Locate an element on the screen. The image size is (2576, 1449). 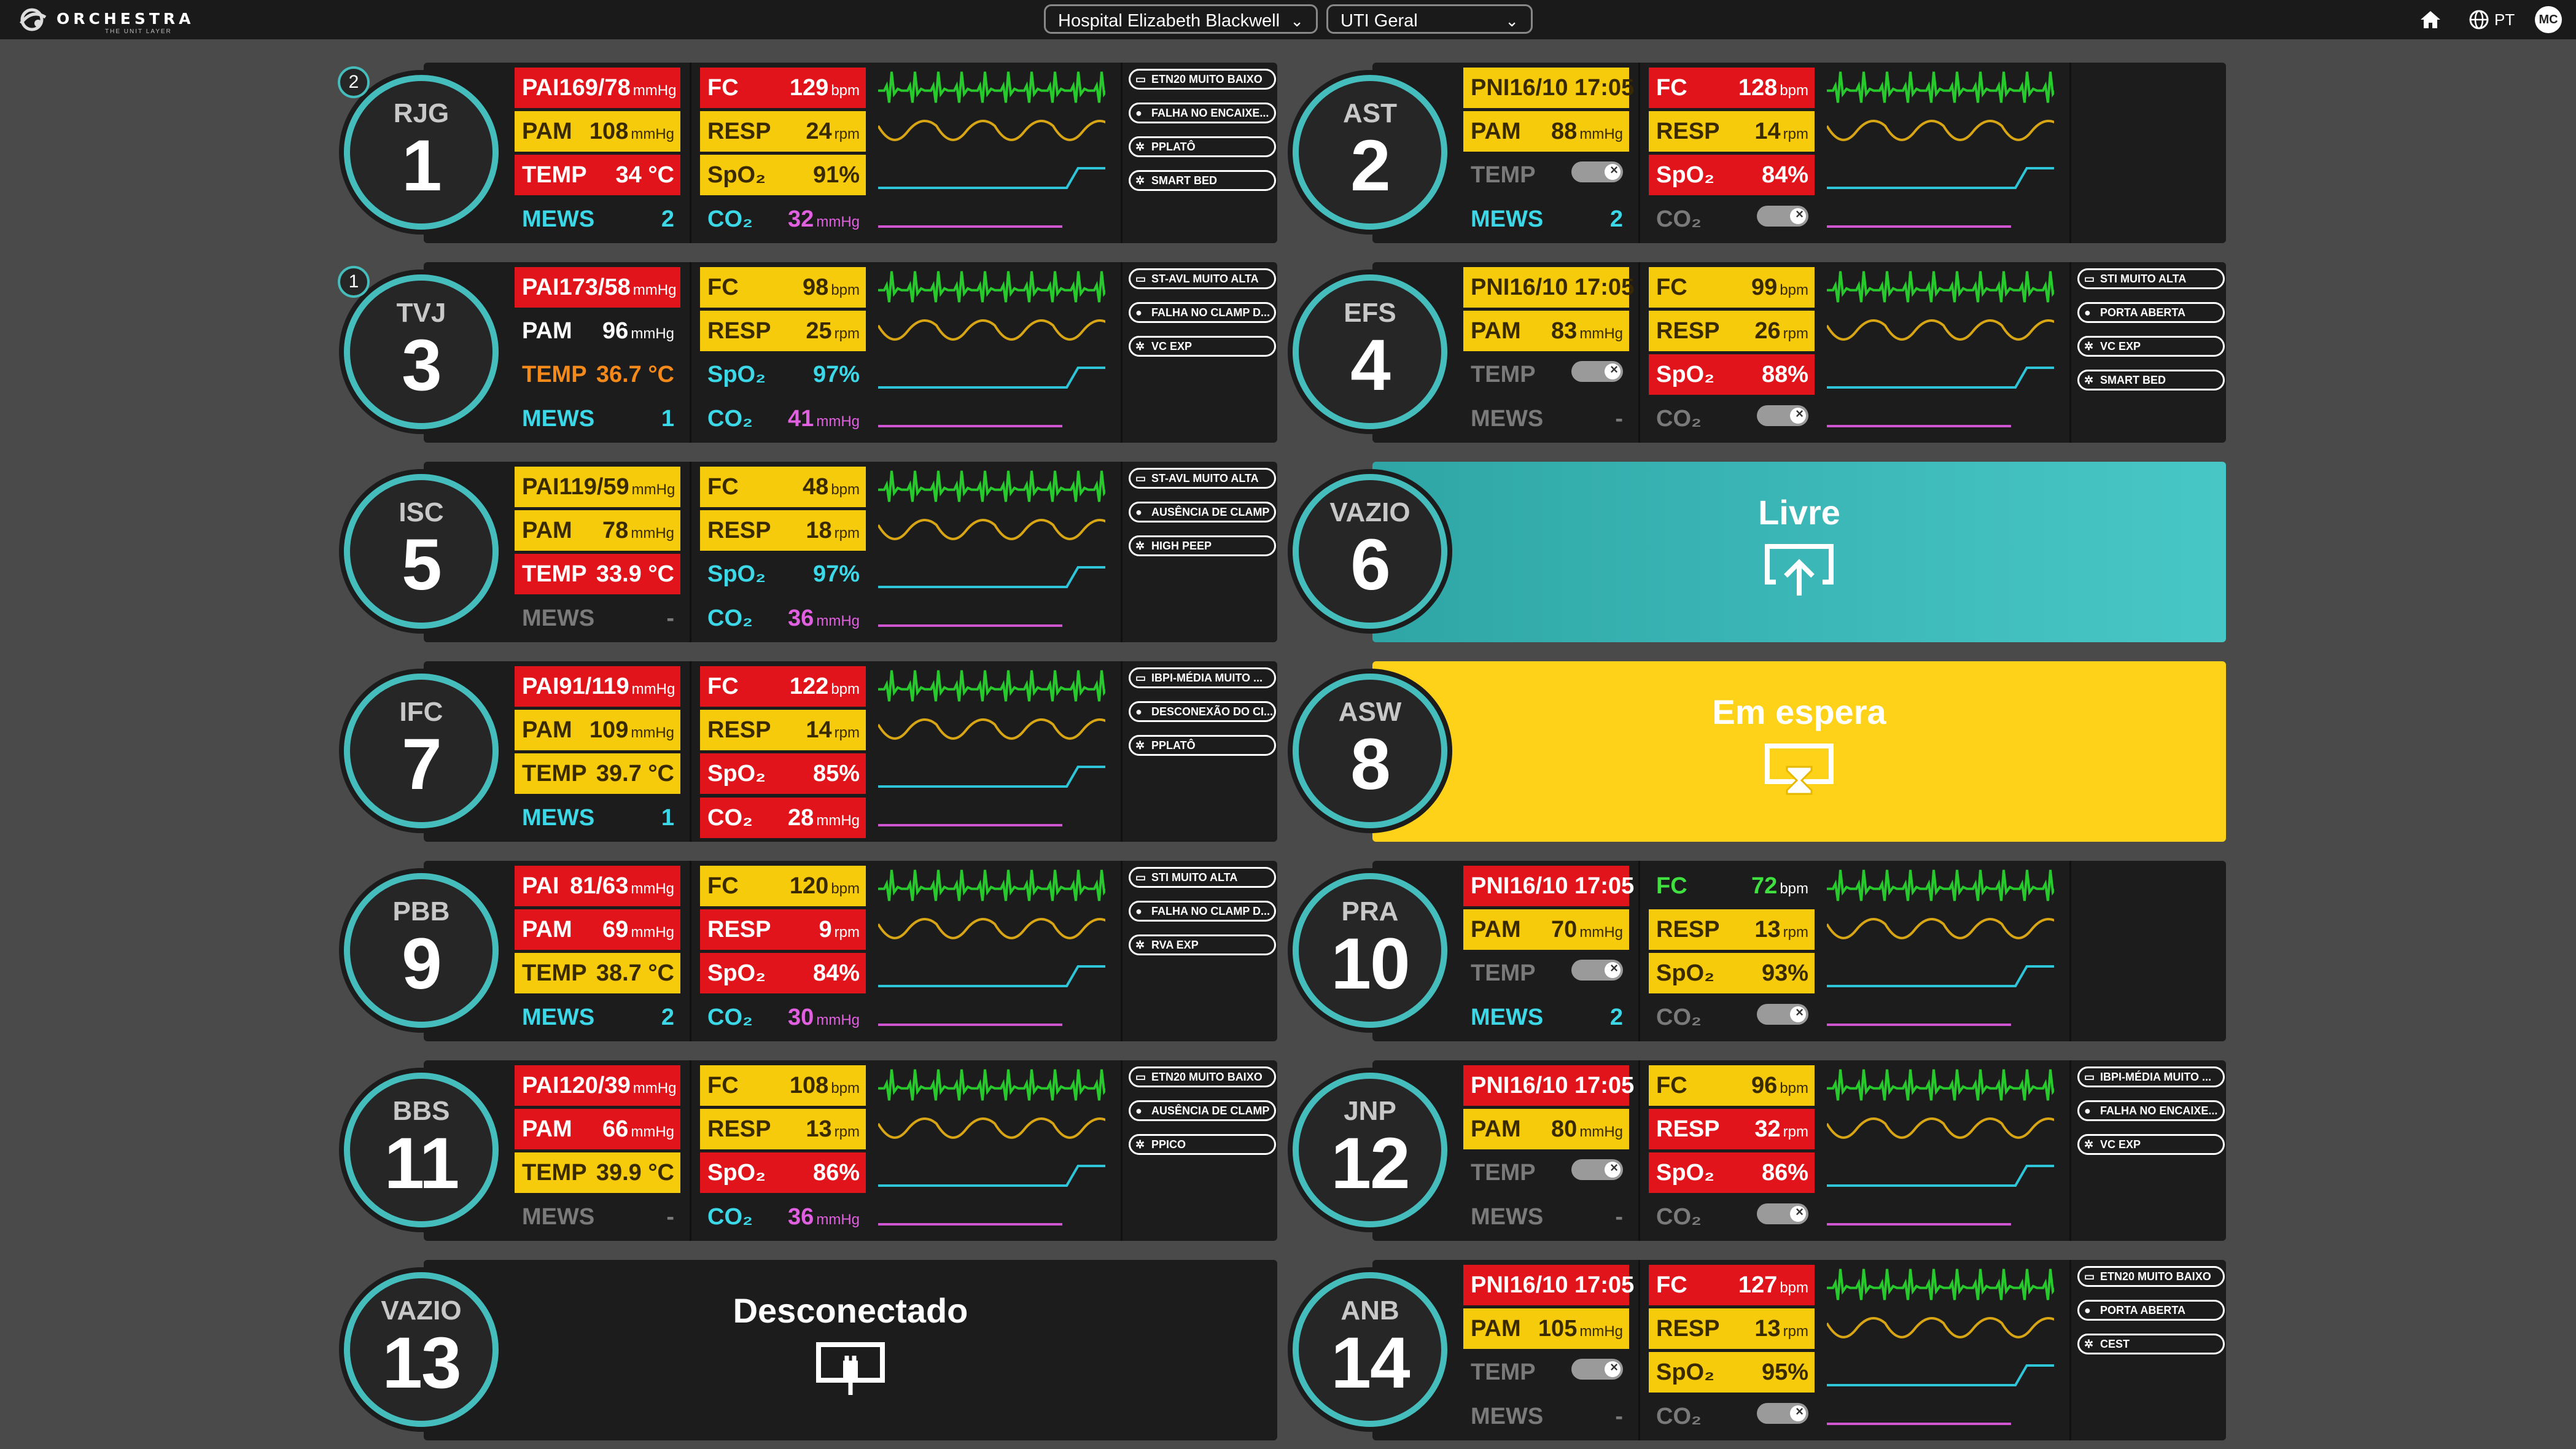
vital-mews-cell: MEWS 1 is located at coordinates (597, 418).